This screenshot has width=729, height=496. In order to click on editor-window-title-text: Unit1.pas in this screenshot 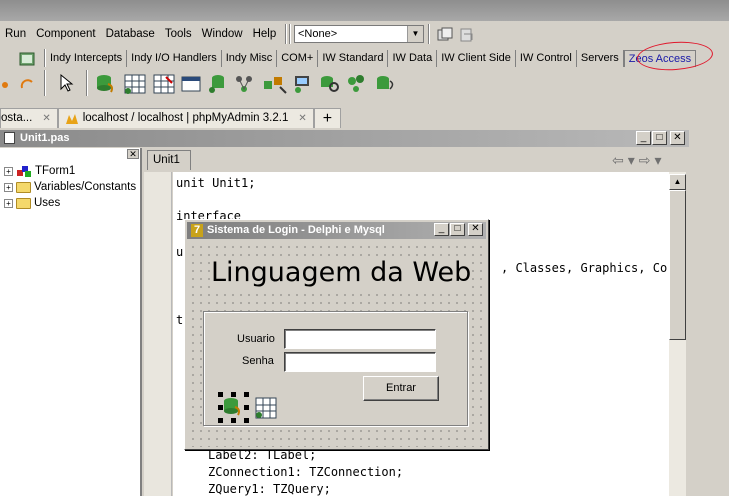, I will do `click(45, 138)`.